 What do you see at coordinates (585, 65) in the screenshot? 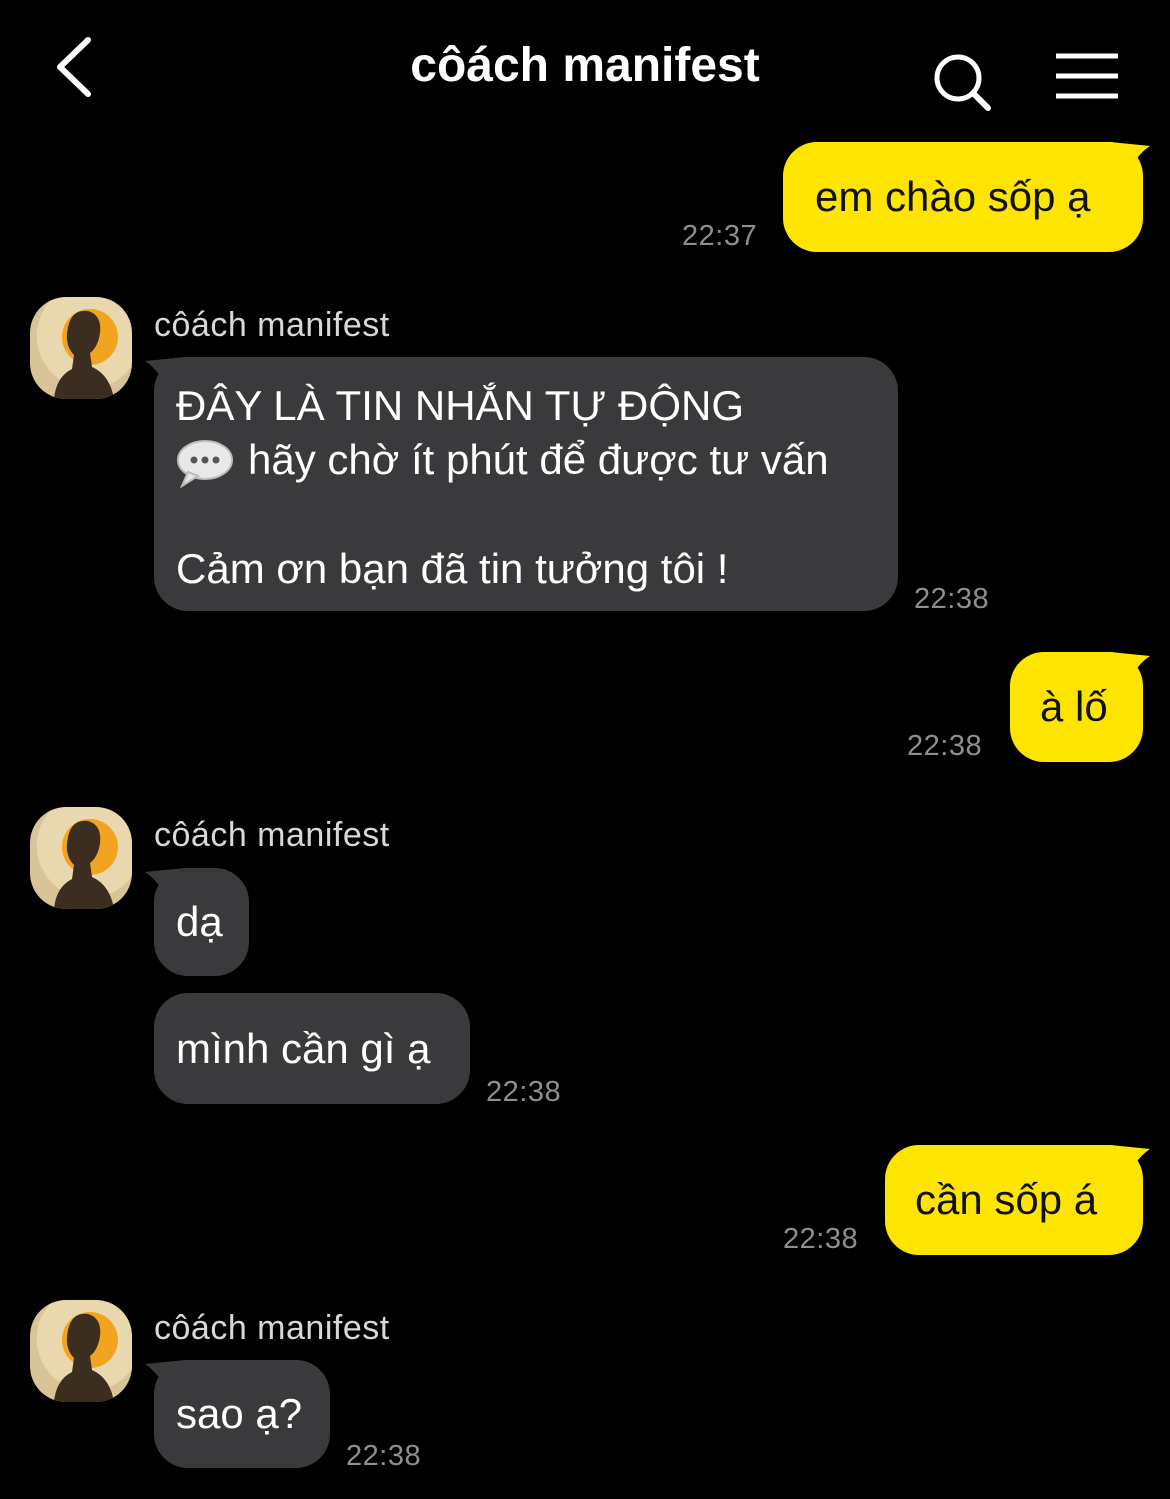
I see `chat-title: côách manifest` at bounding box center [585, 65].